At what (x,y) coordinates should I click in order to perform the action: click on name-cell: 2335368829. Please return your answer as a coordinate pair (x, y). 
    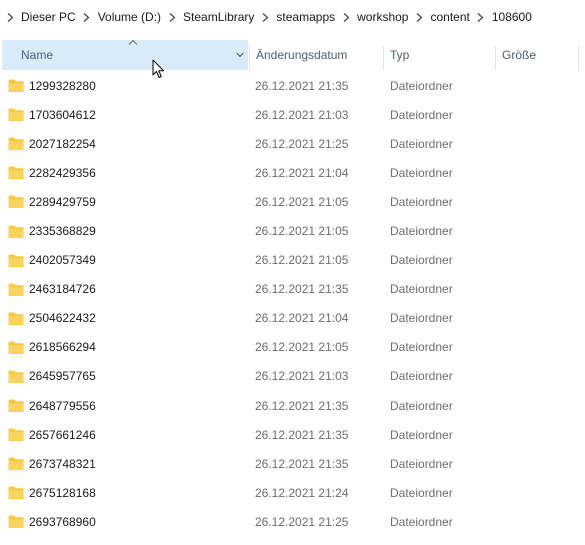
    Looking at the image, I should click on (52, 231).